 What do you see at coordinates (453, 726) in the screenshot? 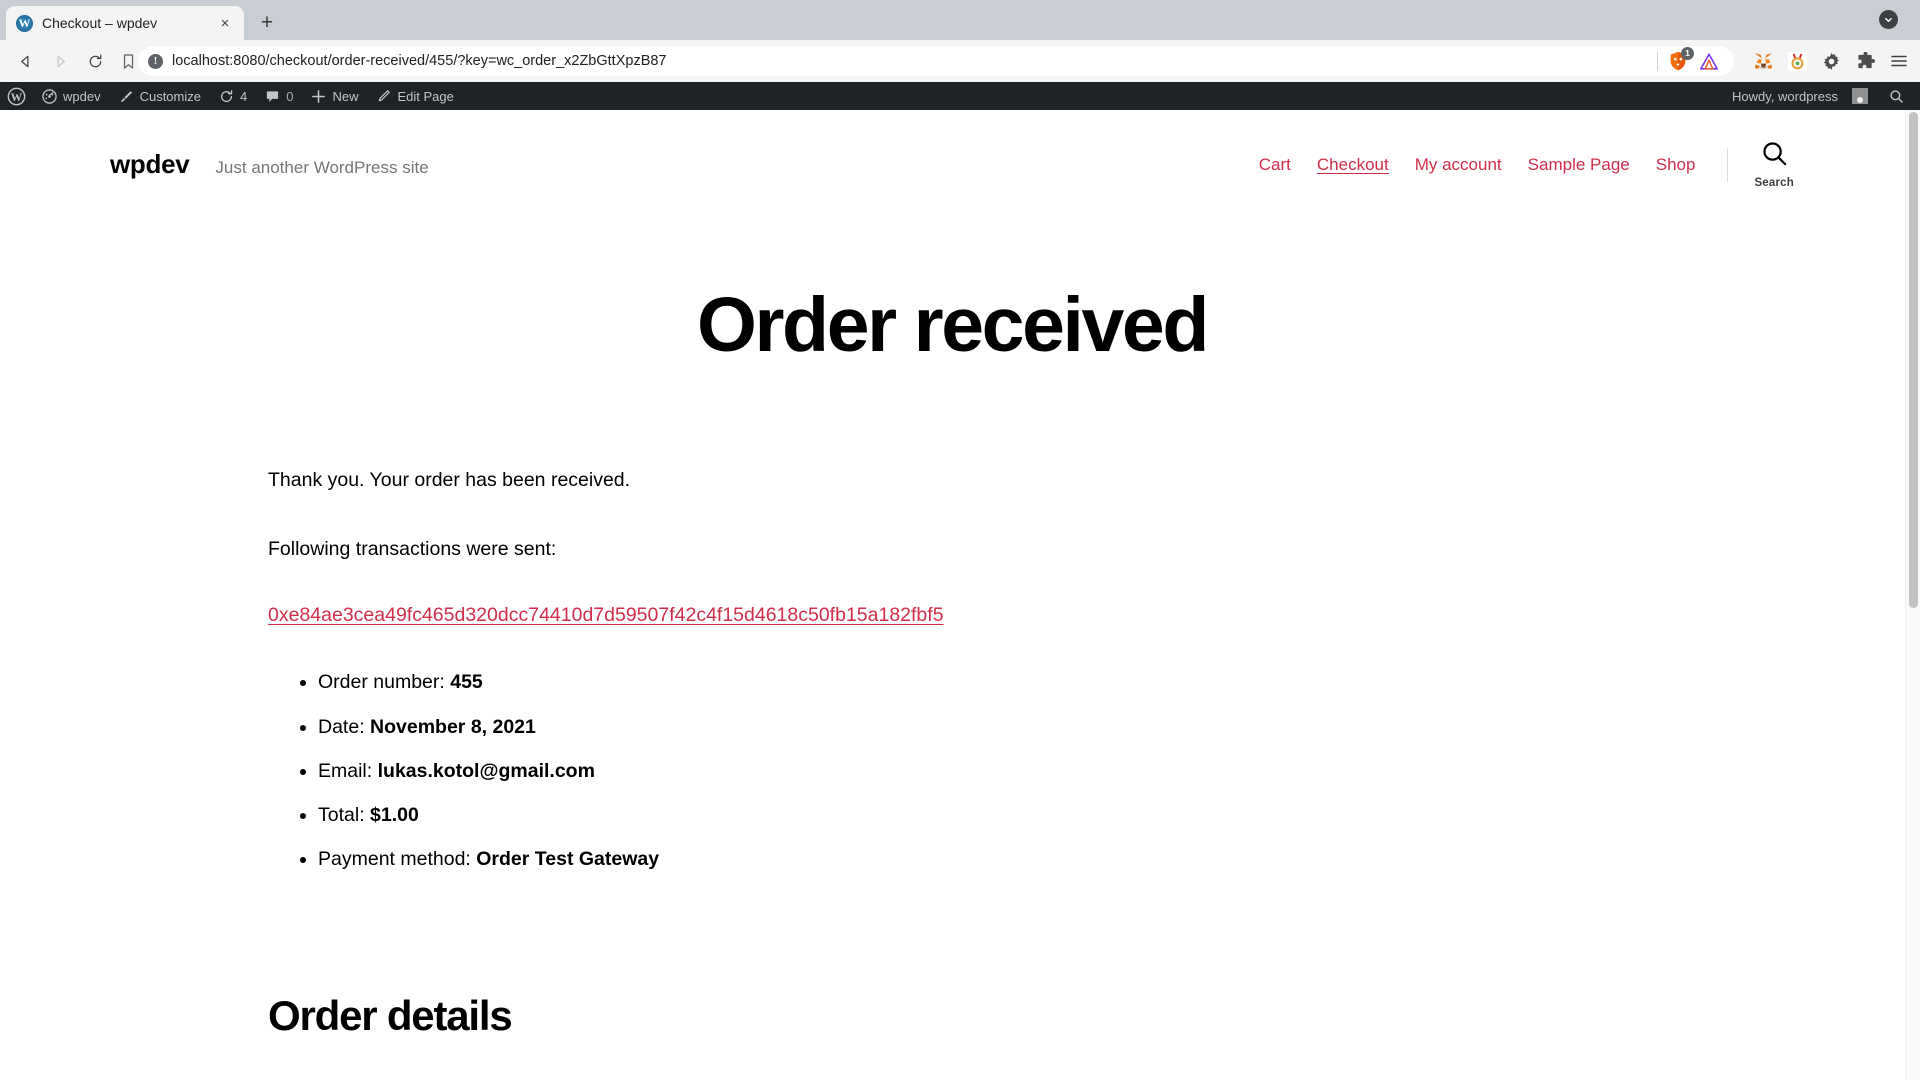
I see `order-date-value: November 8, 2021` at bounding box center [453, 726].